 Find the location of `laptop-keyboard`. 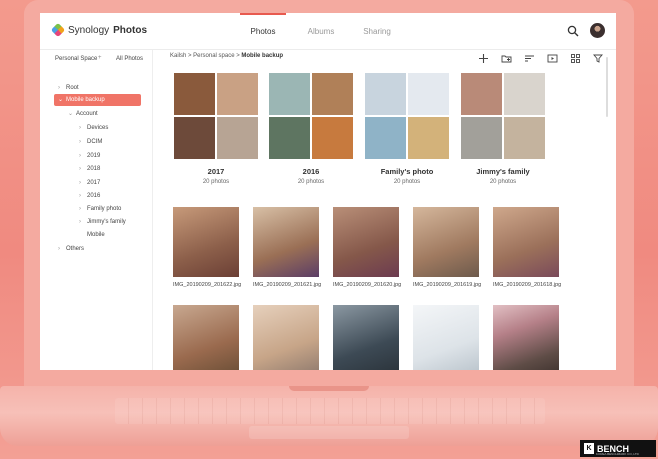

laptop-keyboard is located at coordinates (330, 411).